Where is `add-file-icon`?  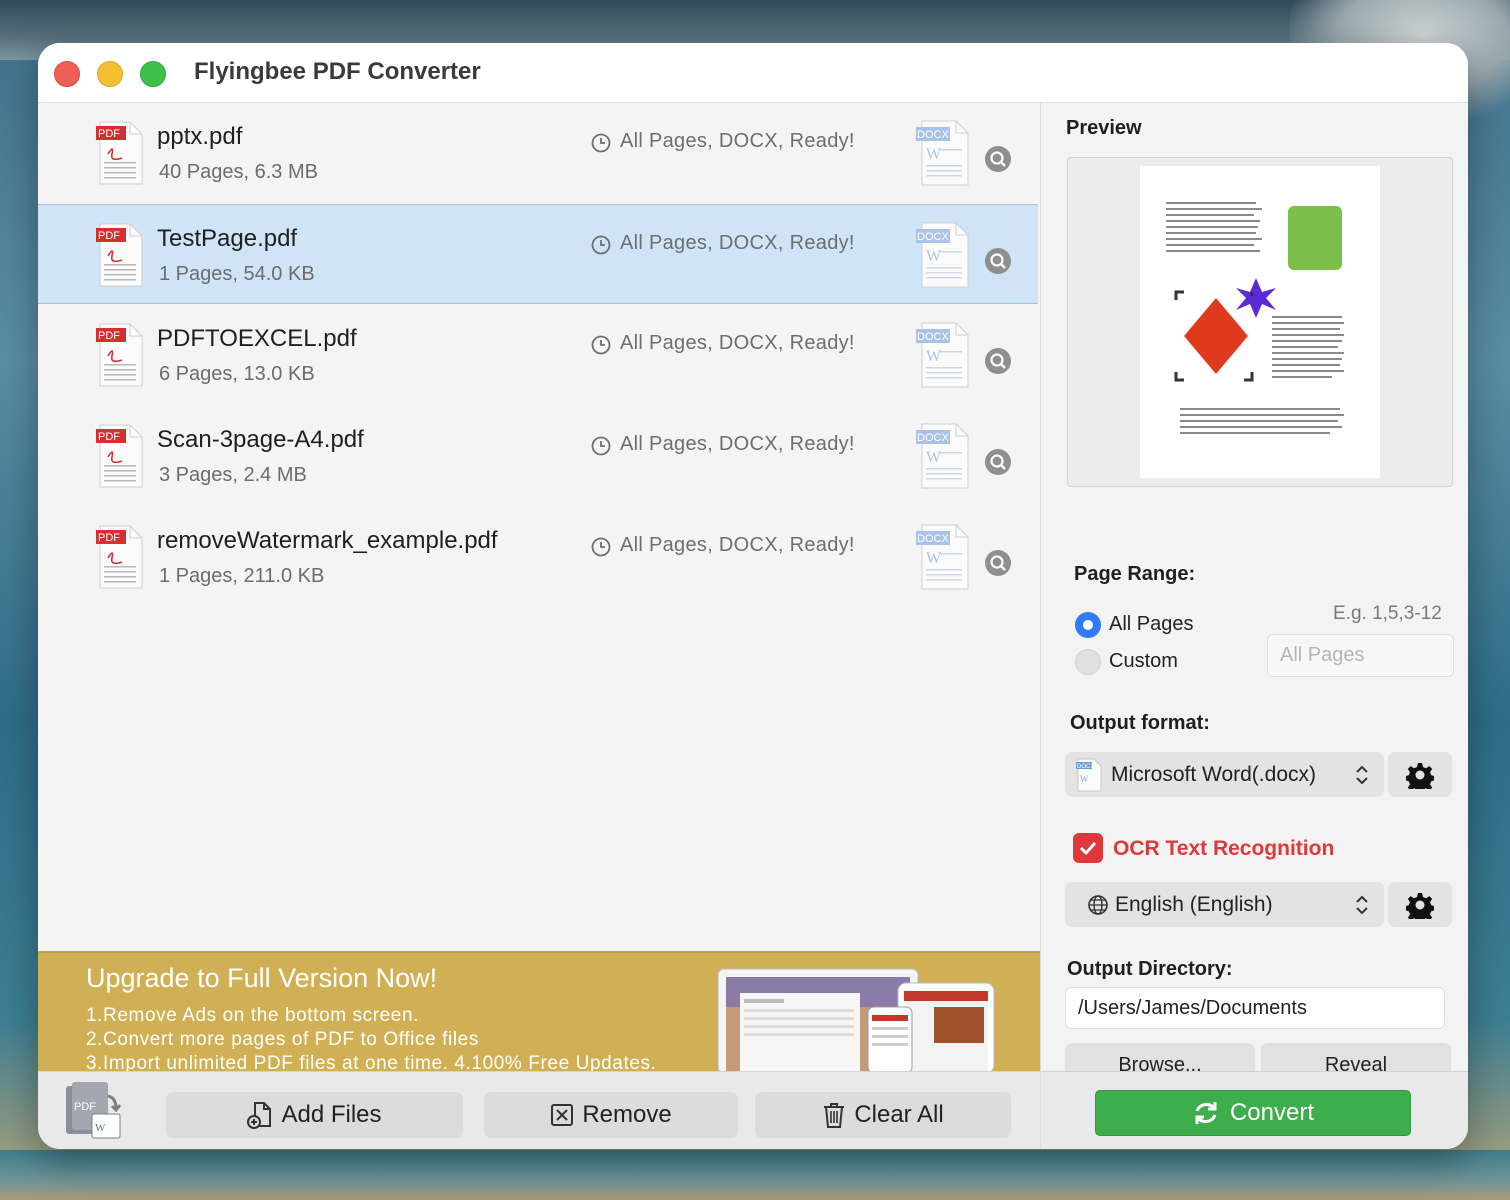
add-file-icon is located at coordinates (259, 1115).